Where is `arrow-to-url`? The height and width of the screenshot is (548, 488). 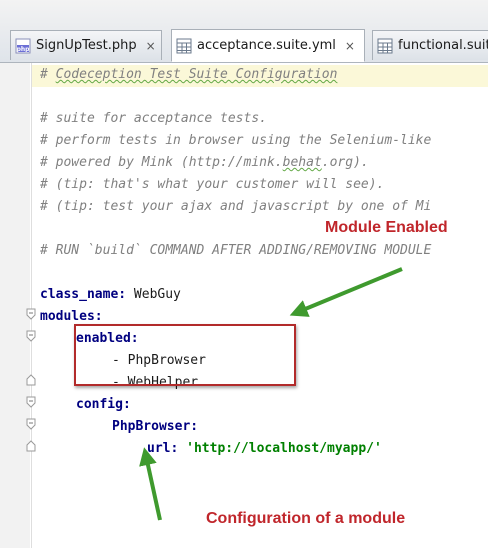
arrow-to-url is located at coordinates (150, 484).